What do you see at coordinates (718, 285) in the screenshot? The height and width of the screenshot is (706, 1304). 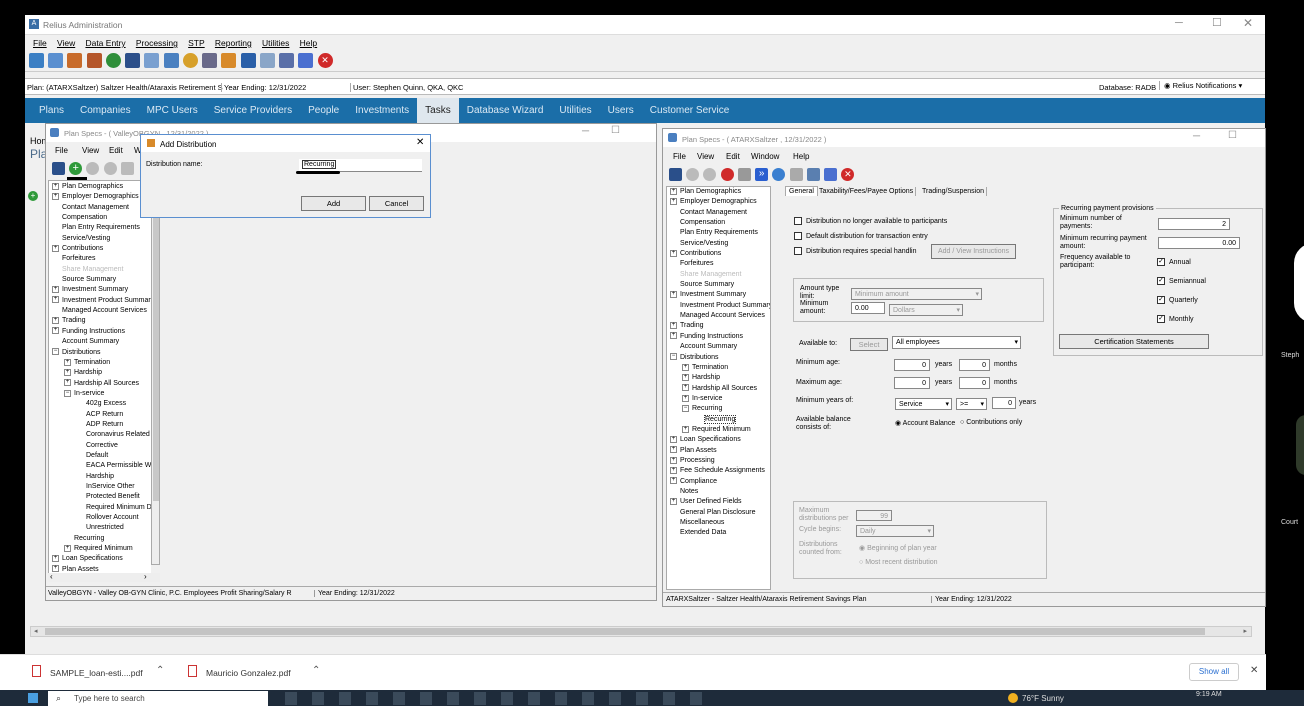 I see `right-tree-item: Source Summary` at bounding box center [718, 285].